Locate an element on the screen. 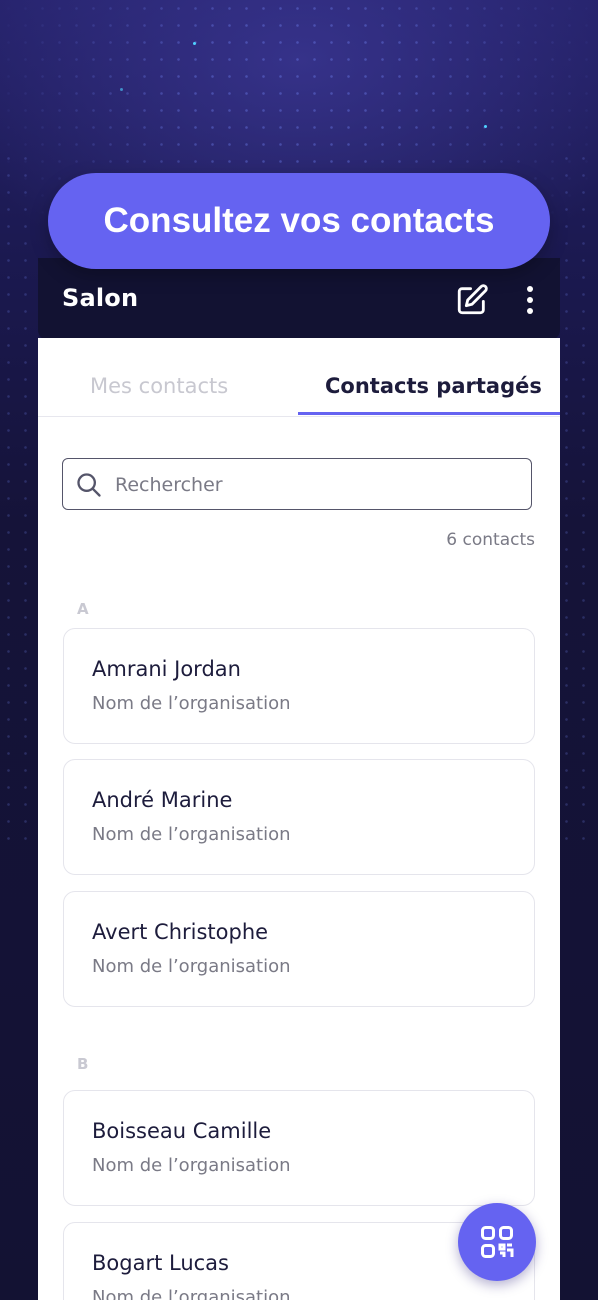 The image size is (598, 1300). scan-qr-button is located at coordinates (497, 1242).